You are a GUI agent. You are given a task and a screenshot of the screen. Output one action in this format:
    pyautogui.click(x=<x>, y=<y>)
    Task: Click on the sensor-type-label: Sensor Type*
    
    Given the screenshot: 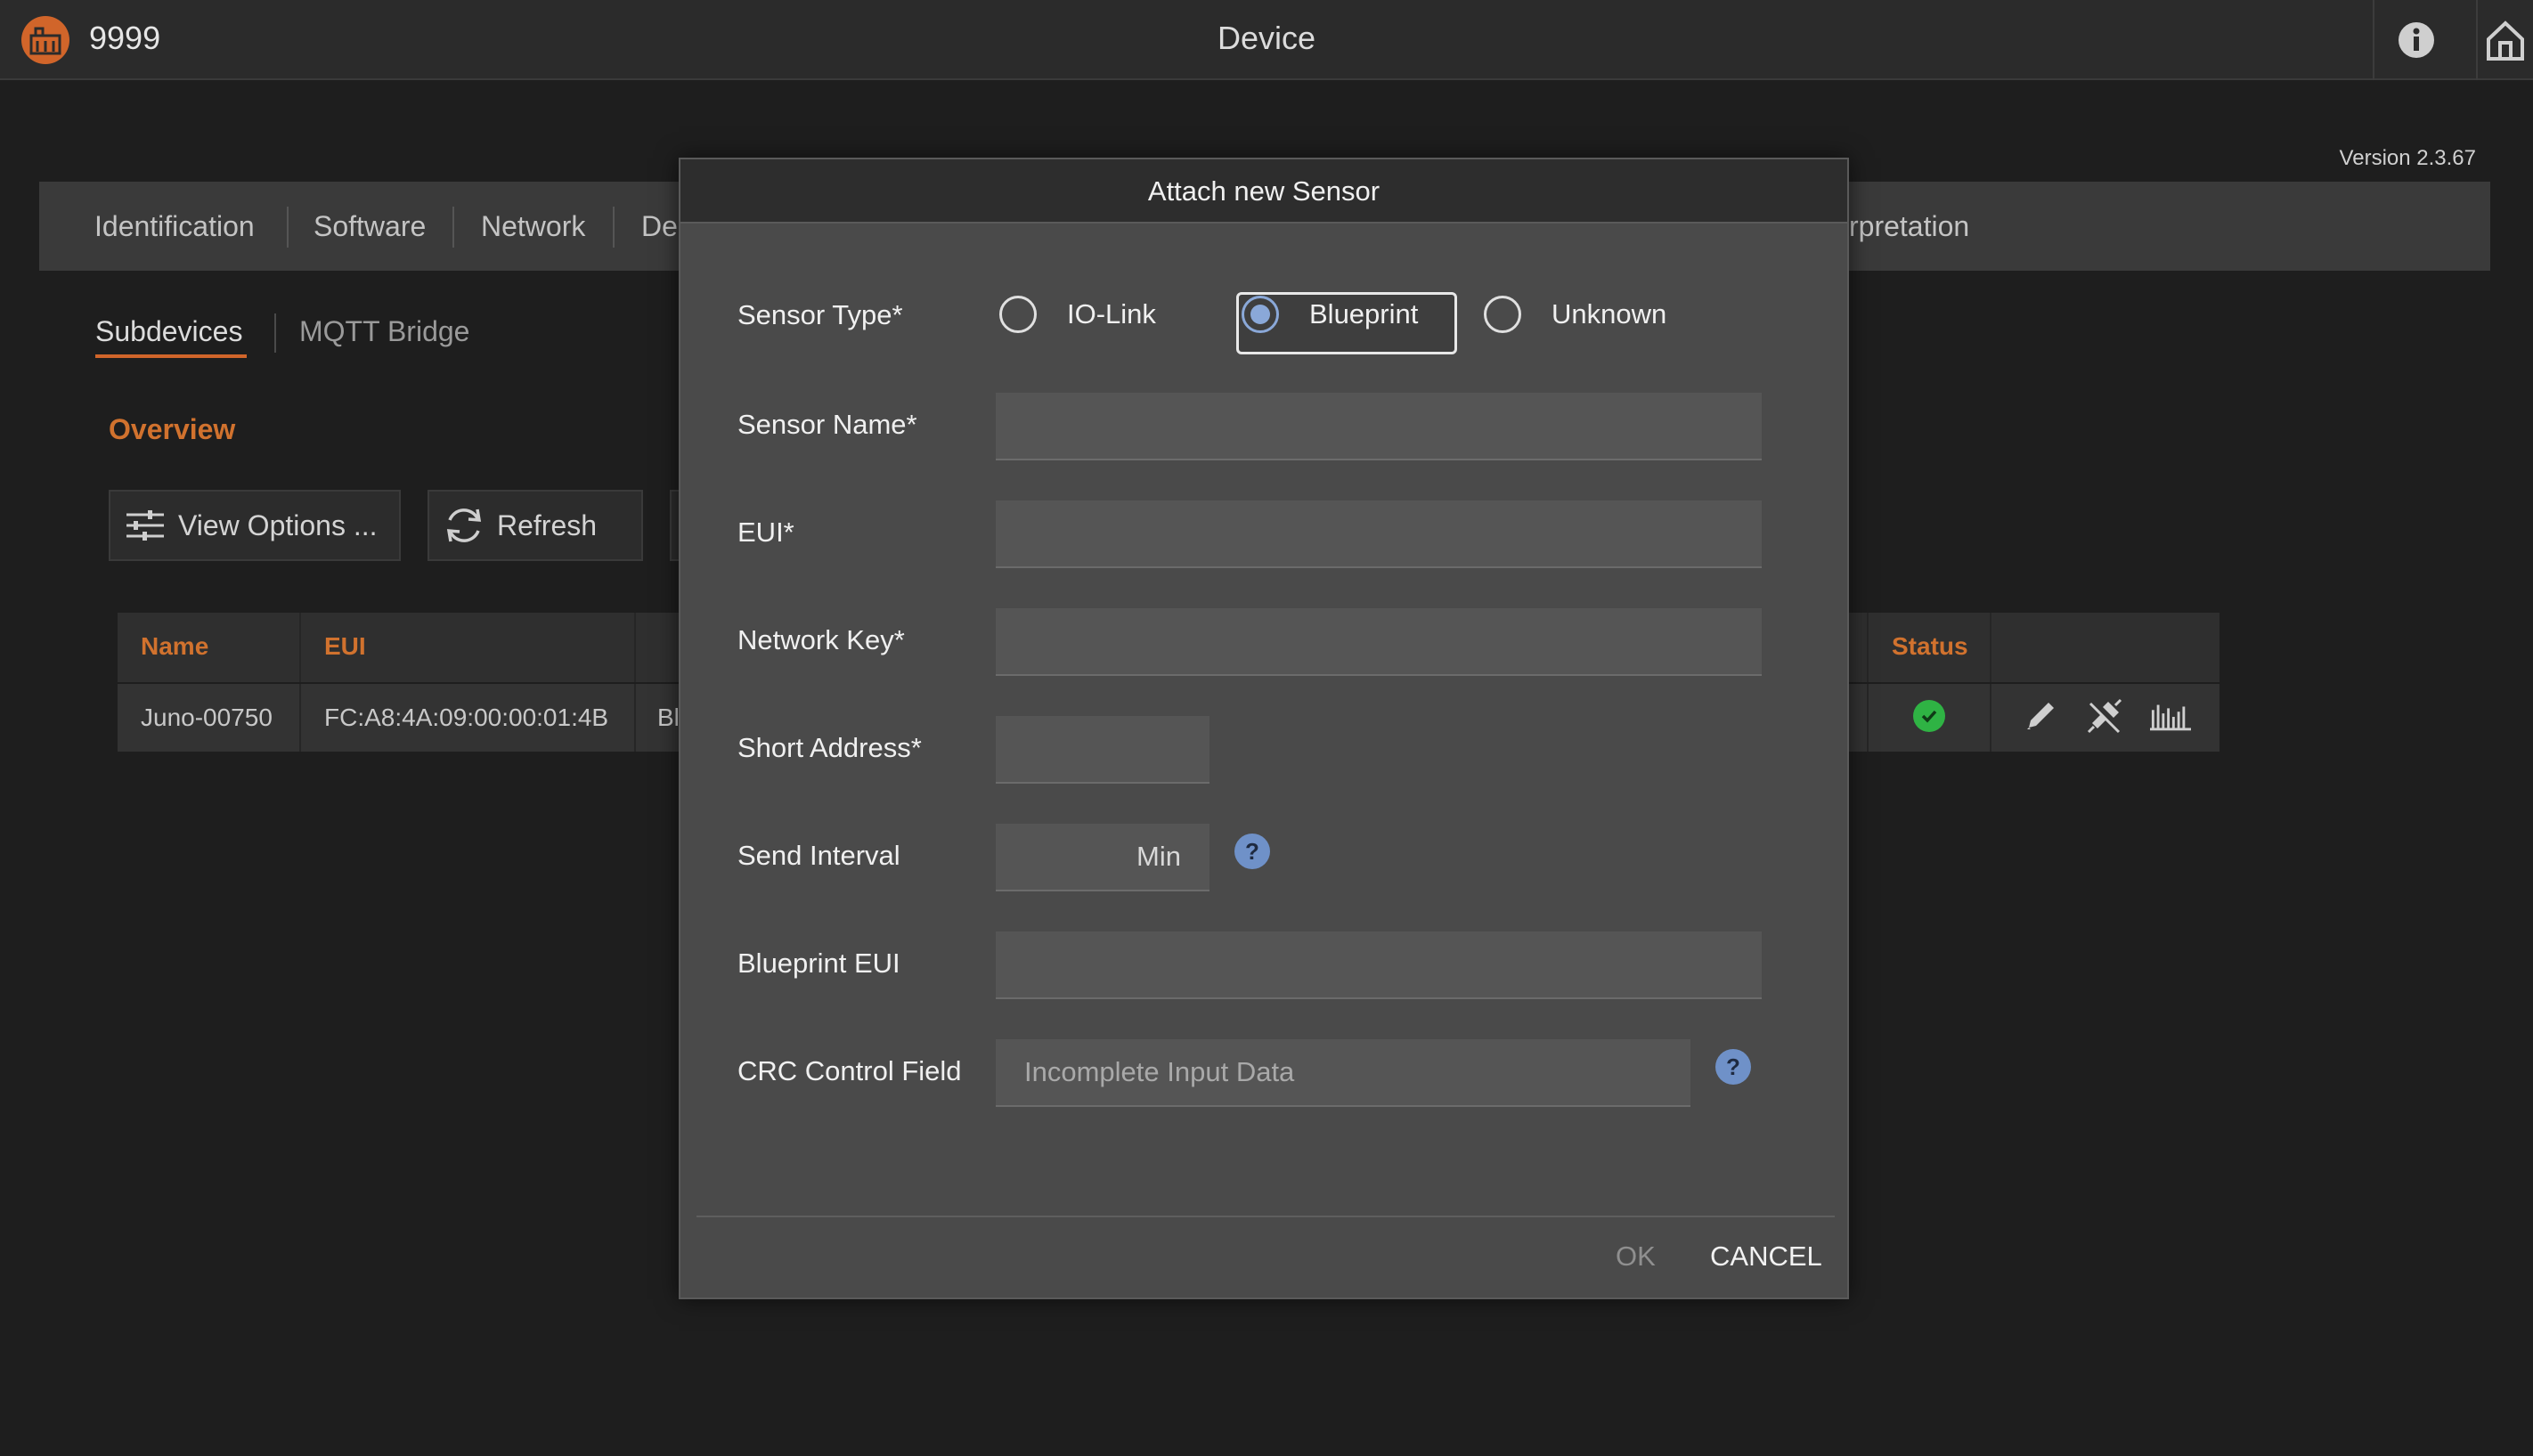 What is the action you would take?
    pyautogui.click(x=820, y=314)
    